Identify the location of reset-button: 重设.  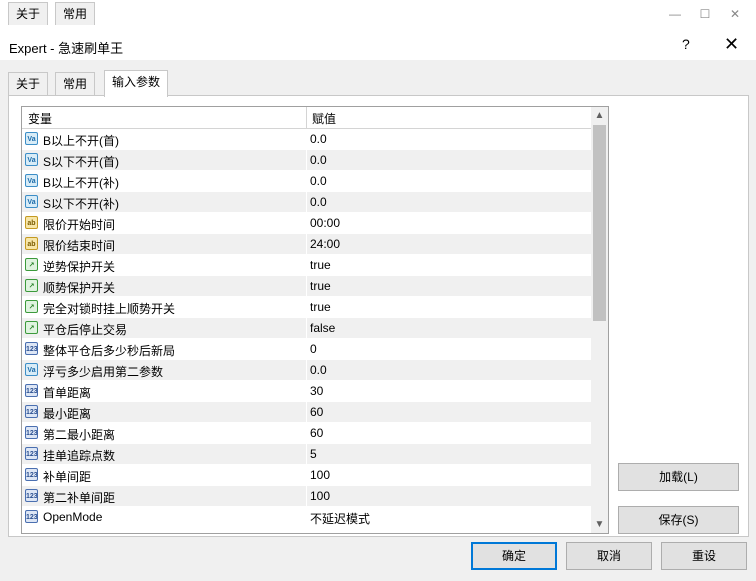
(704, 556).